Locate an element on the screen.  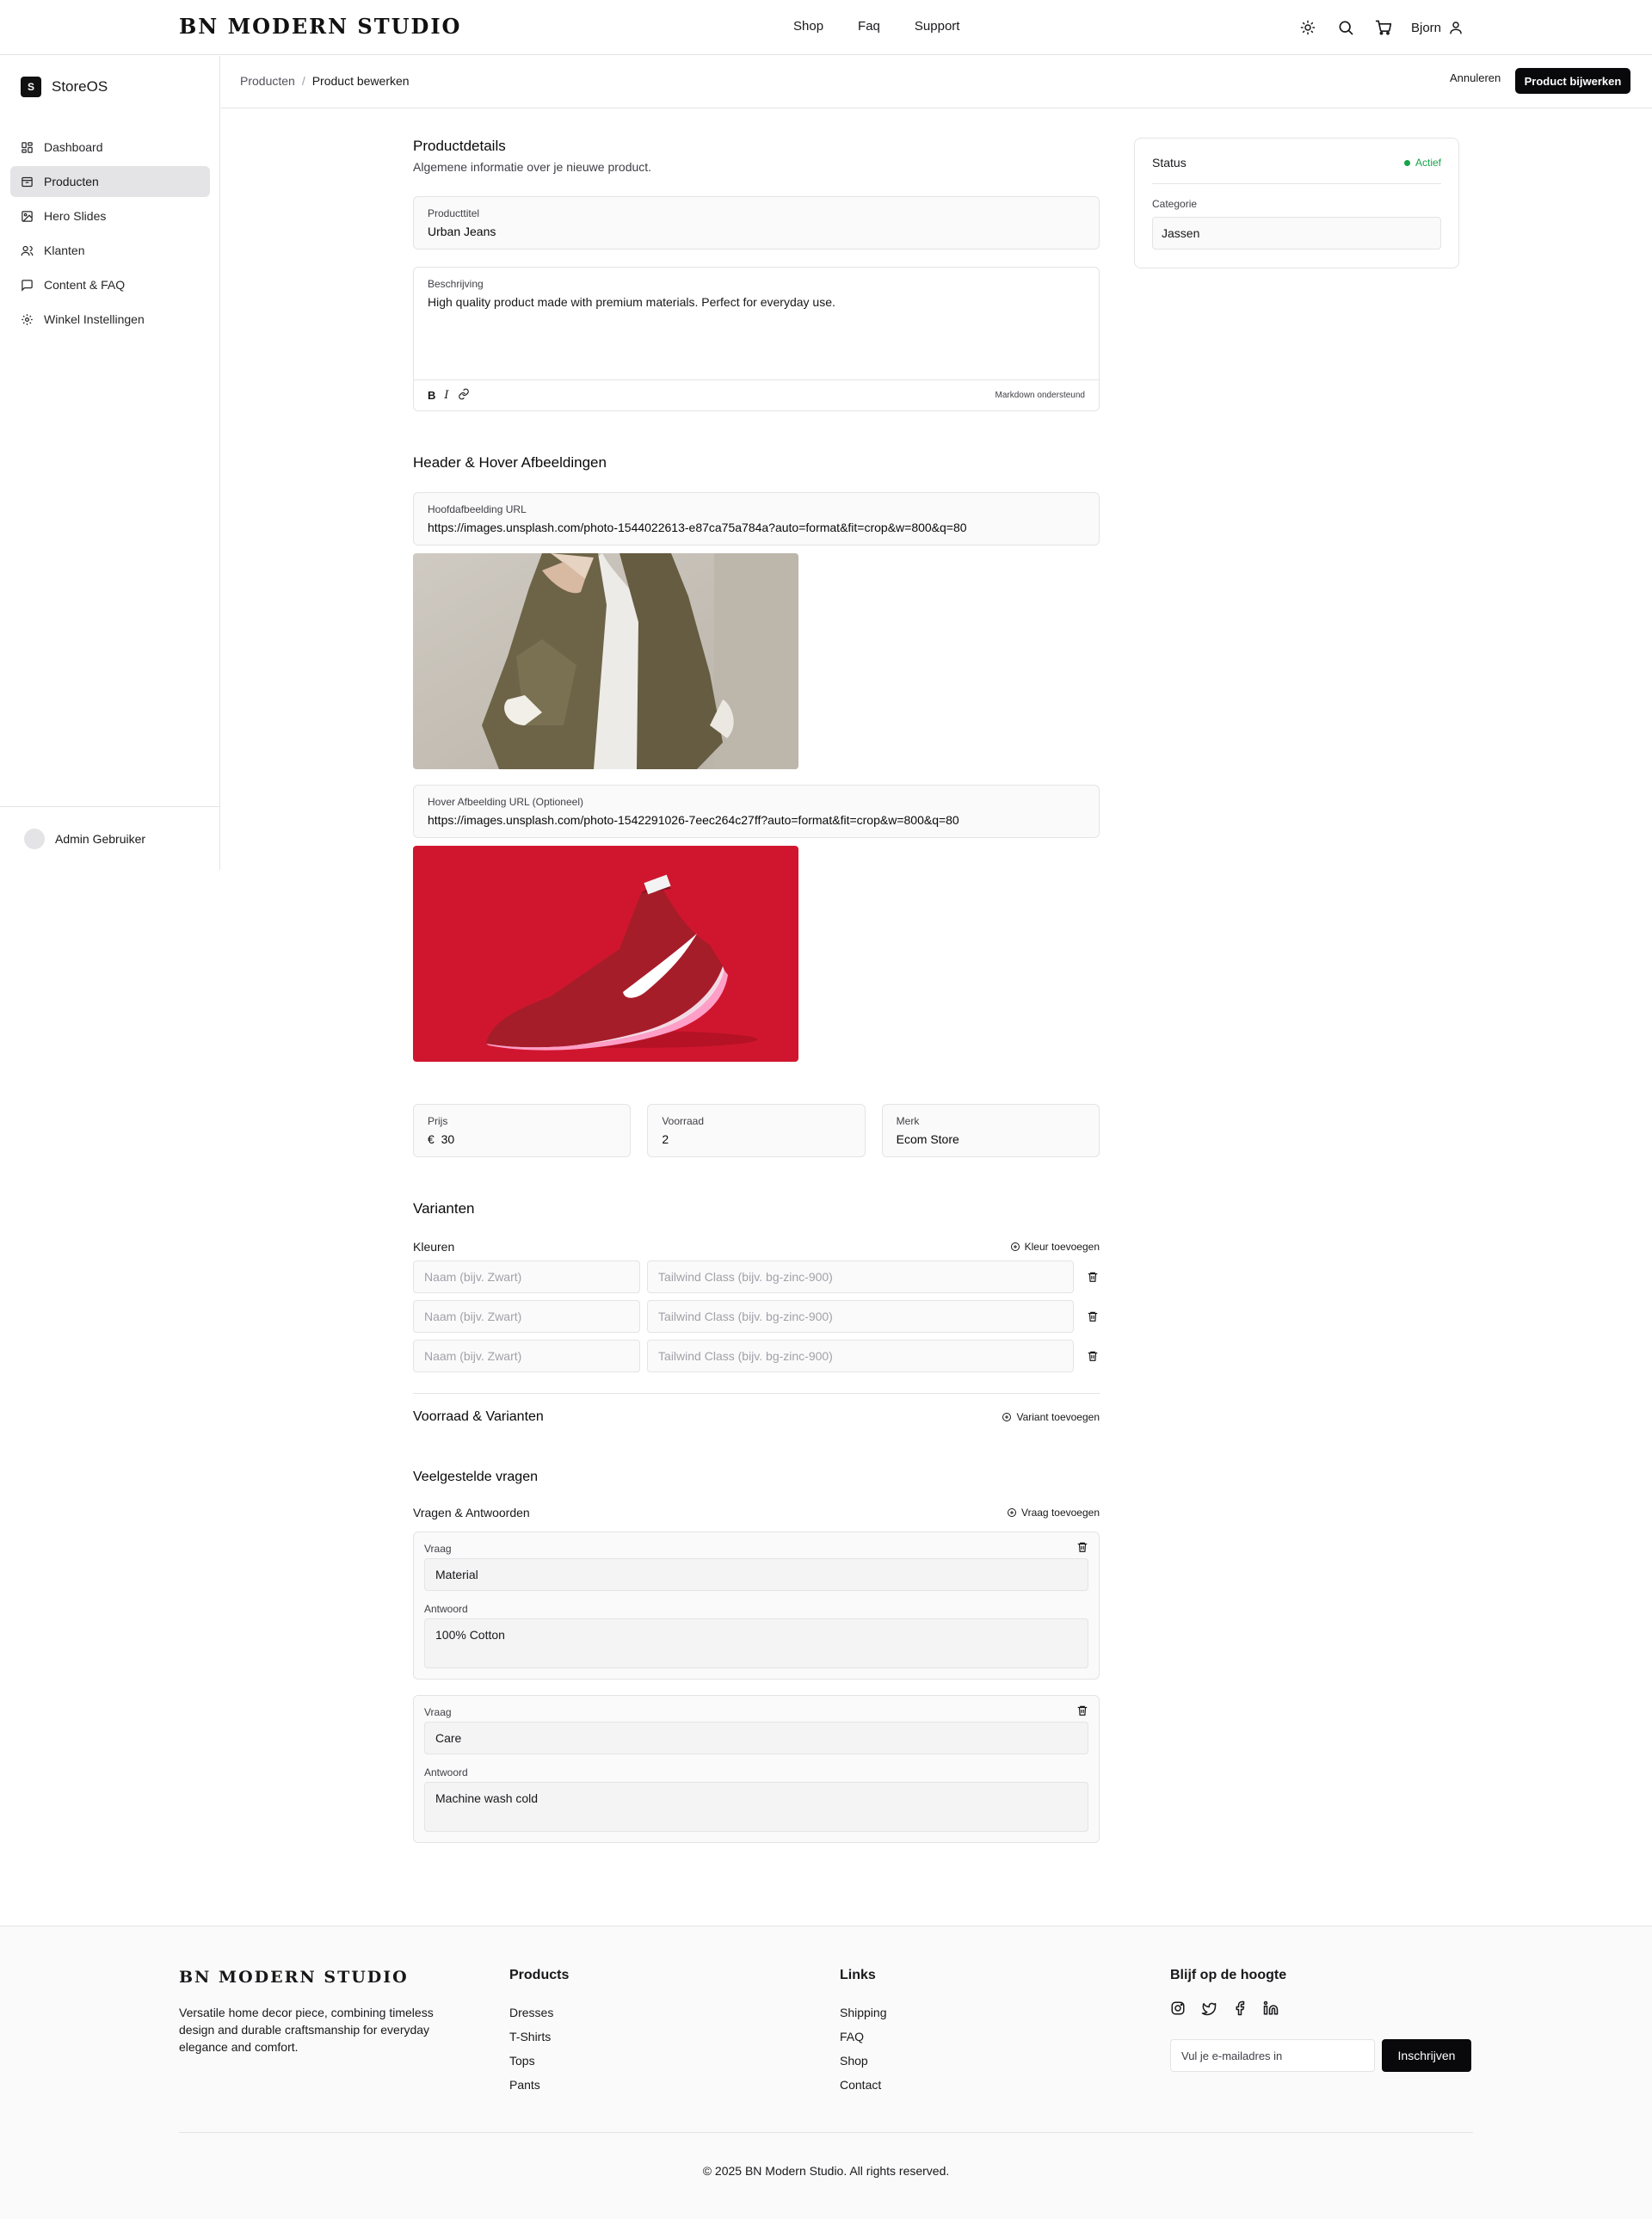
add-variant-button: Variant toevoegen is located at coordinates (1051, 1417).